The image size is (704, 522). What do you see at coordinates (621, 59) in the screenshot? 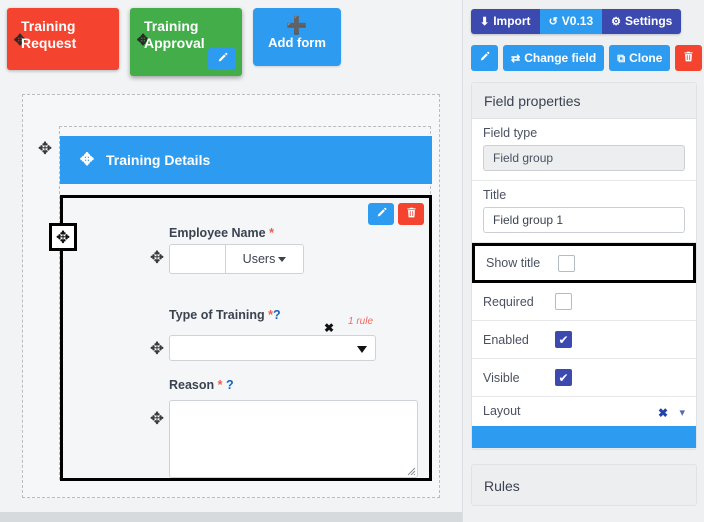
I see `copy-icon: ⧉` at bounding box center [621, 59].